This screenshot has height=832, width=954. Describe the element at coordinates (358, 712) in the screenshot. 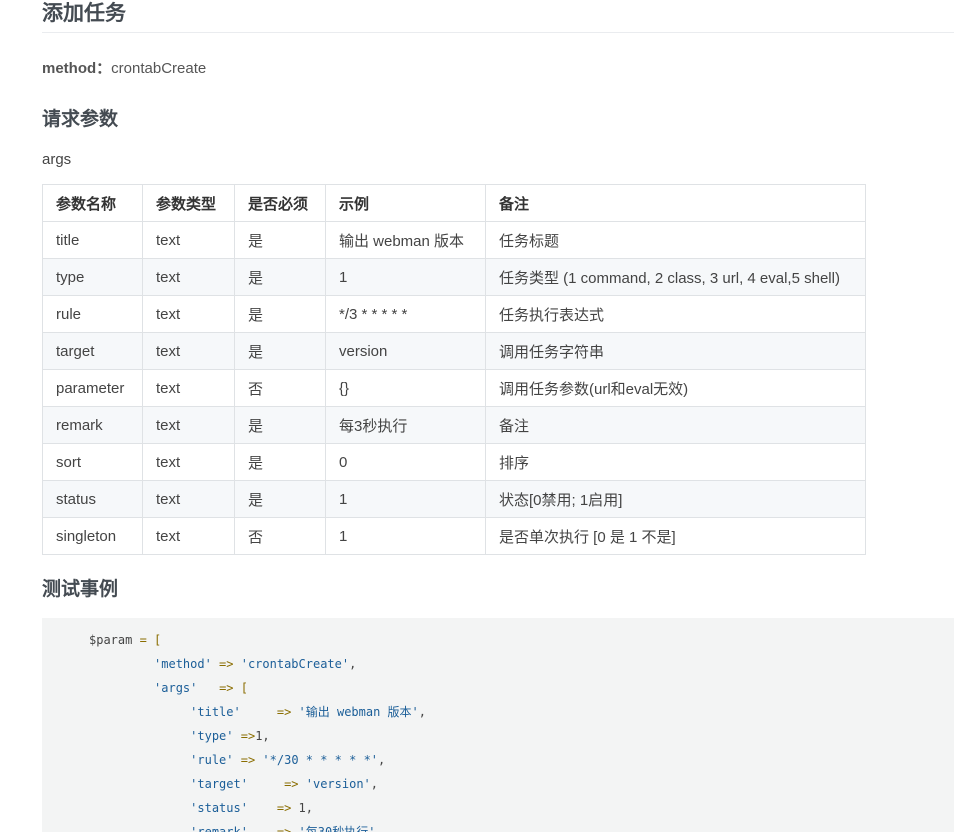

I see `code-token: '输出 webman 版本'` at that location.